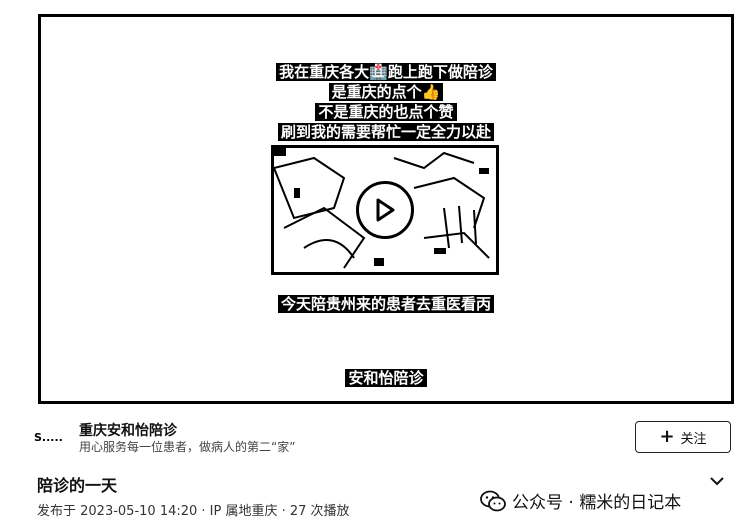  Describe the element at coordinates (667, 436) in the screenshot. I see `plus-icon: +` at that location.